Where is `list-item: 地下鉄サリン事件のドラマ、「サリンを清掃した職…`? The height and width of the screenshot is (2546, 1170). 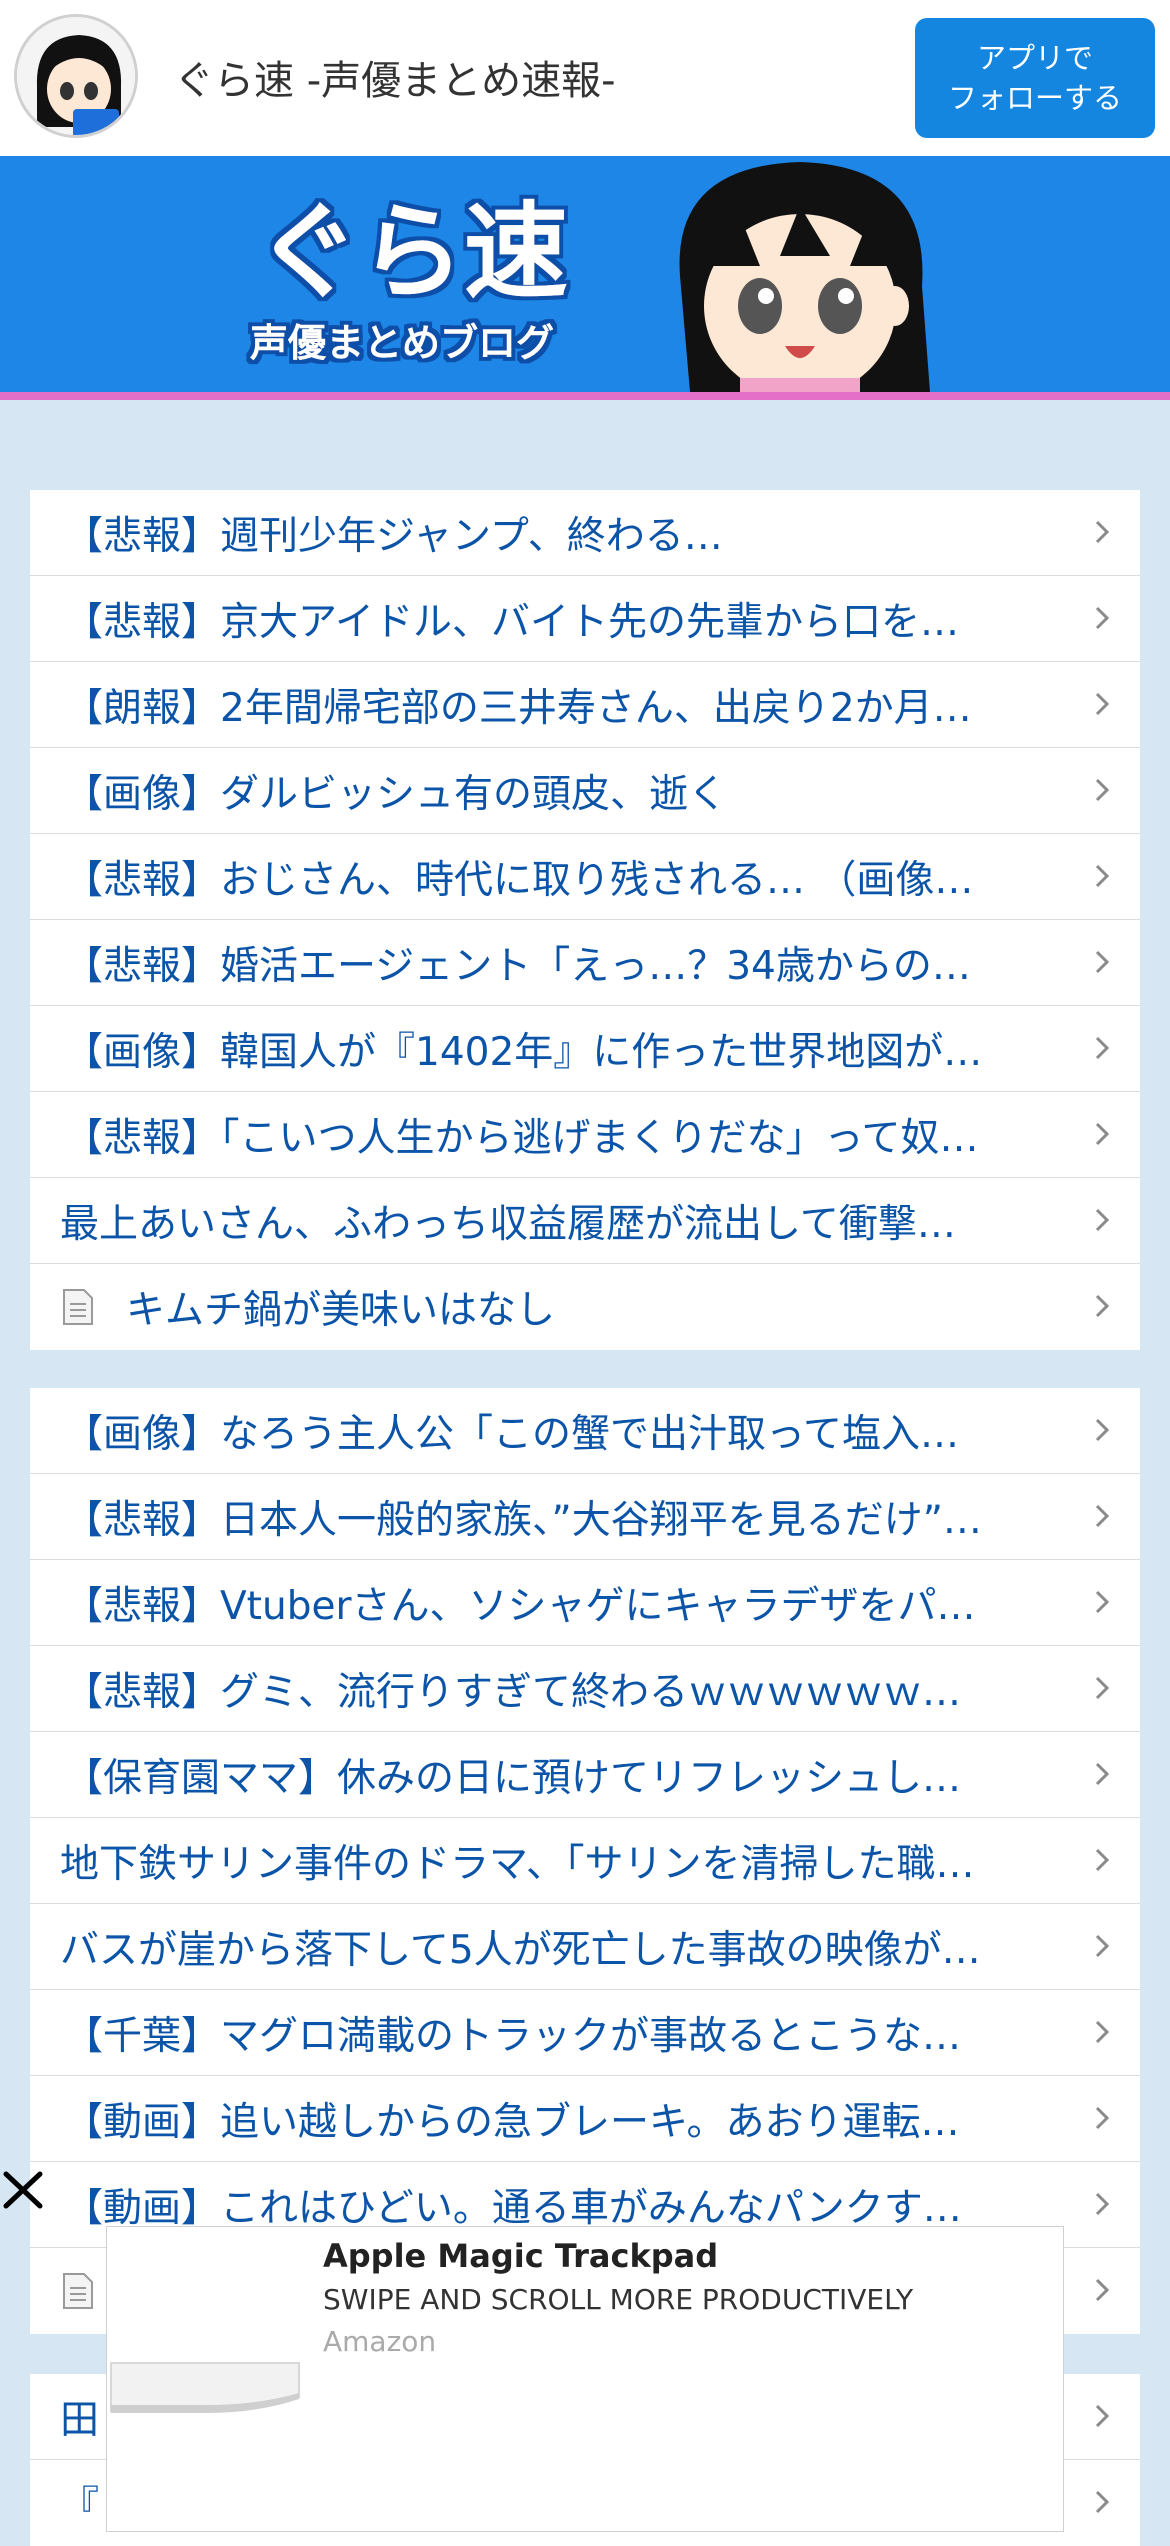
list-item: 地下鉄サリン事件のドラマ、「サリンを清掃した職… is located at coordinates (585, 1861).